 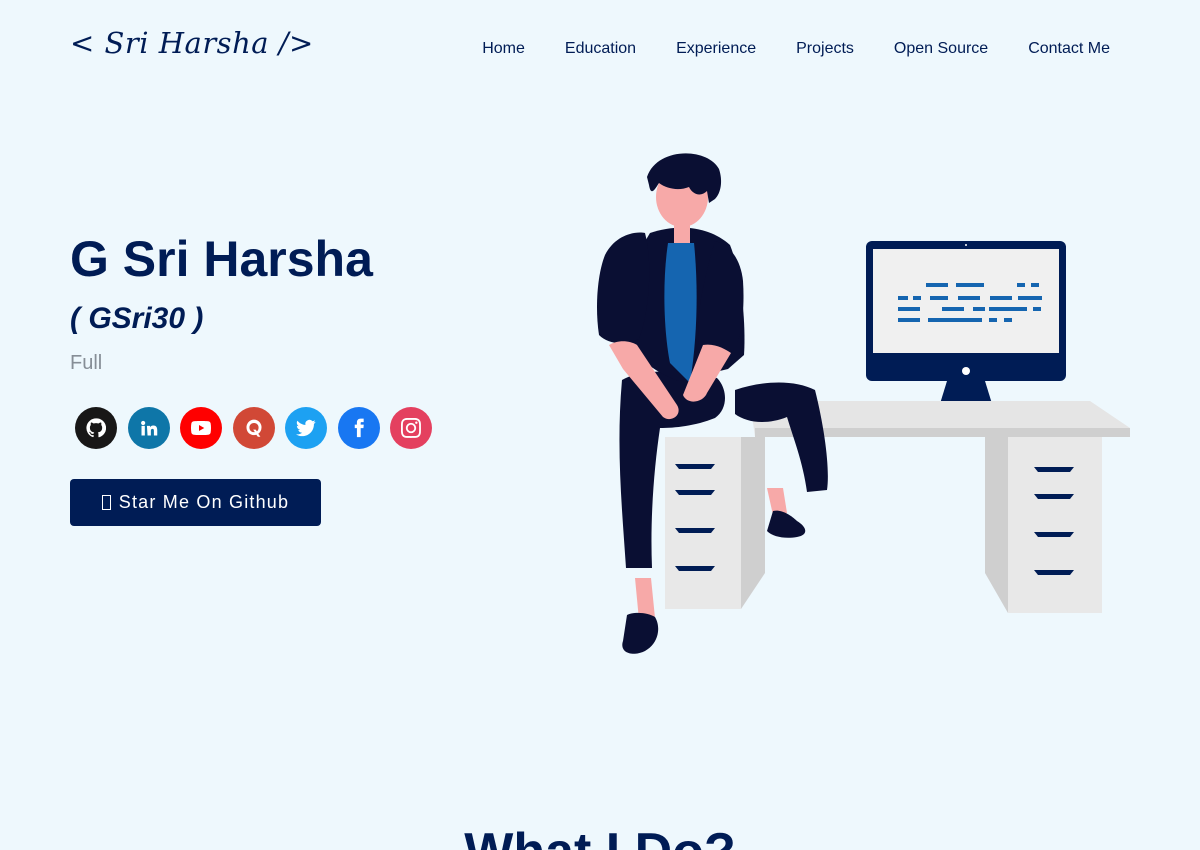 I want to click on youtube-icon, so click(x=201, y=428).